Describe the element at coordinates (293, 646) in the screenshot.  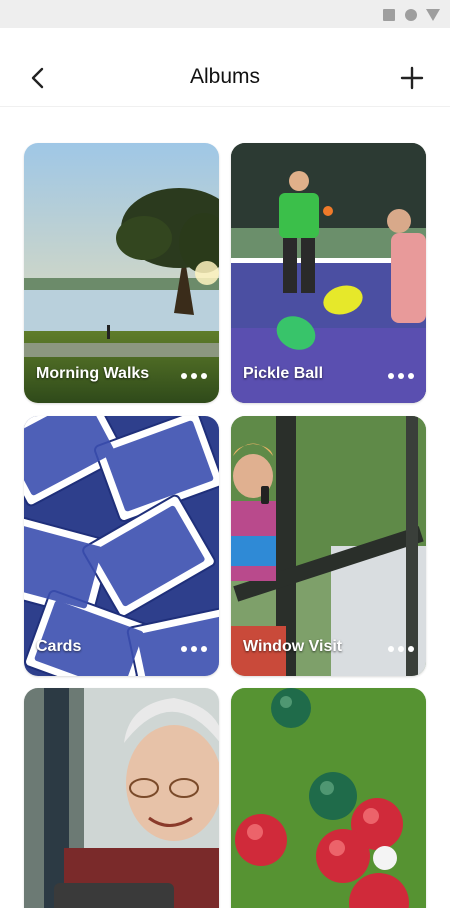
I see `album-title: Window Visit` at that location.